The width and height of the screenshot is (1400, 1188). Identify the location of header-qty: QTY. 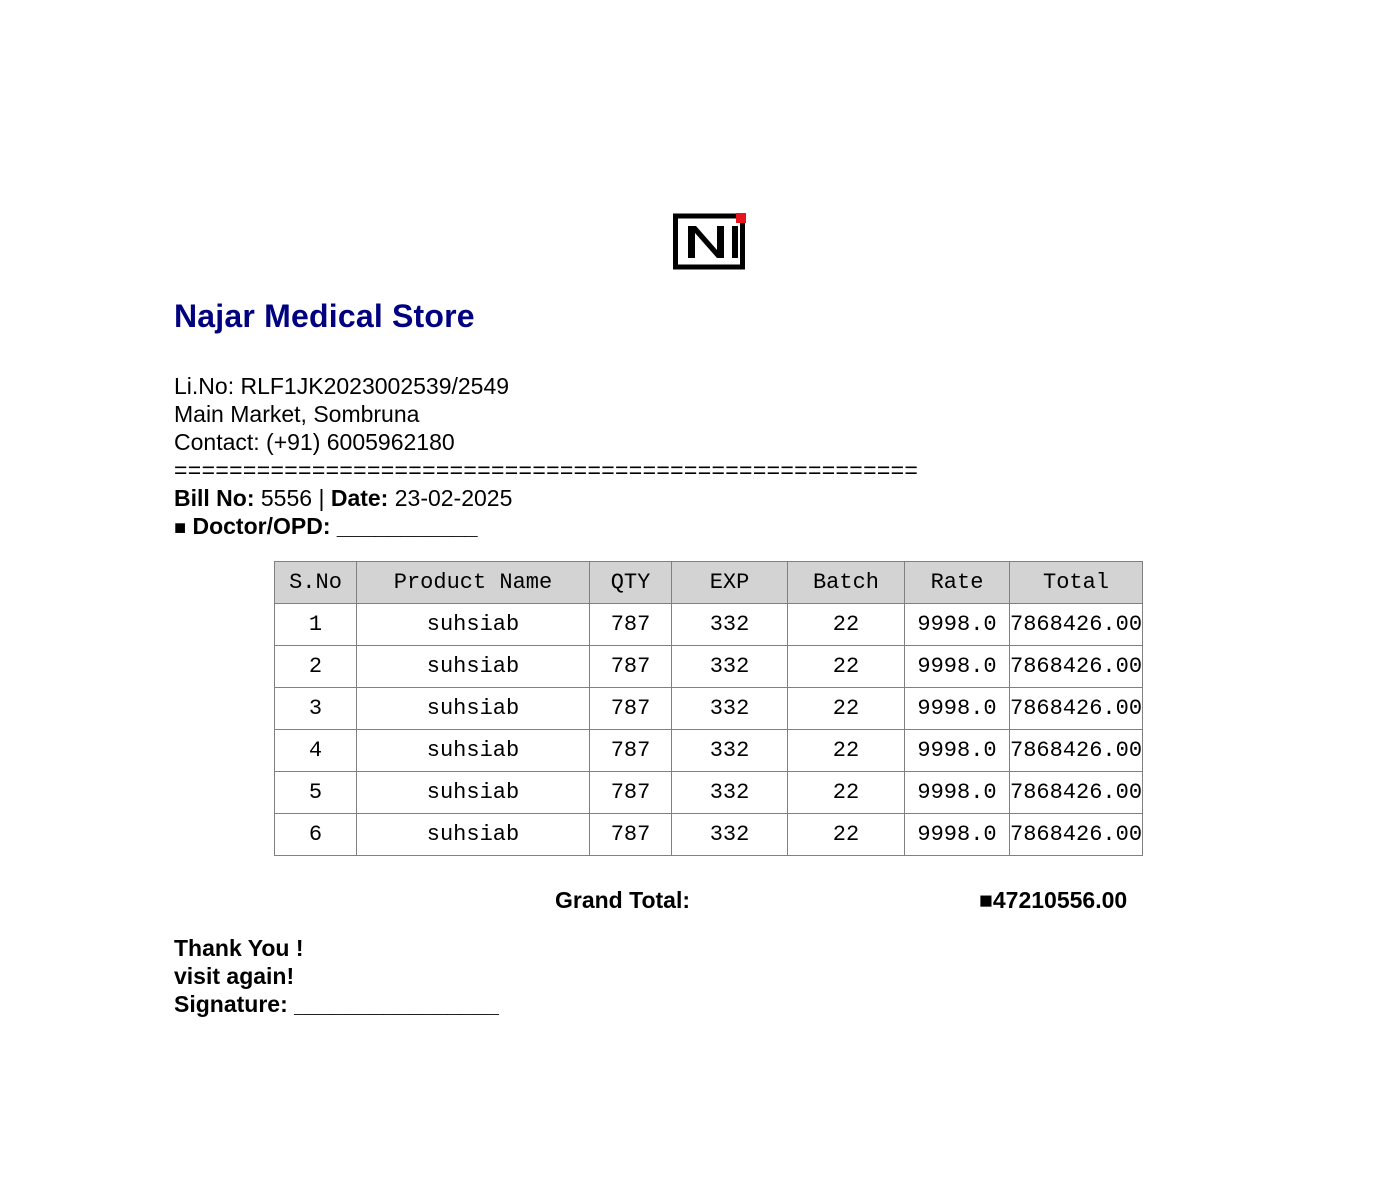
(630, 582).